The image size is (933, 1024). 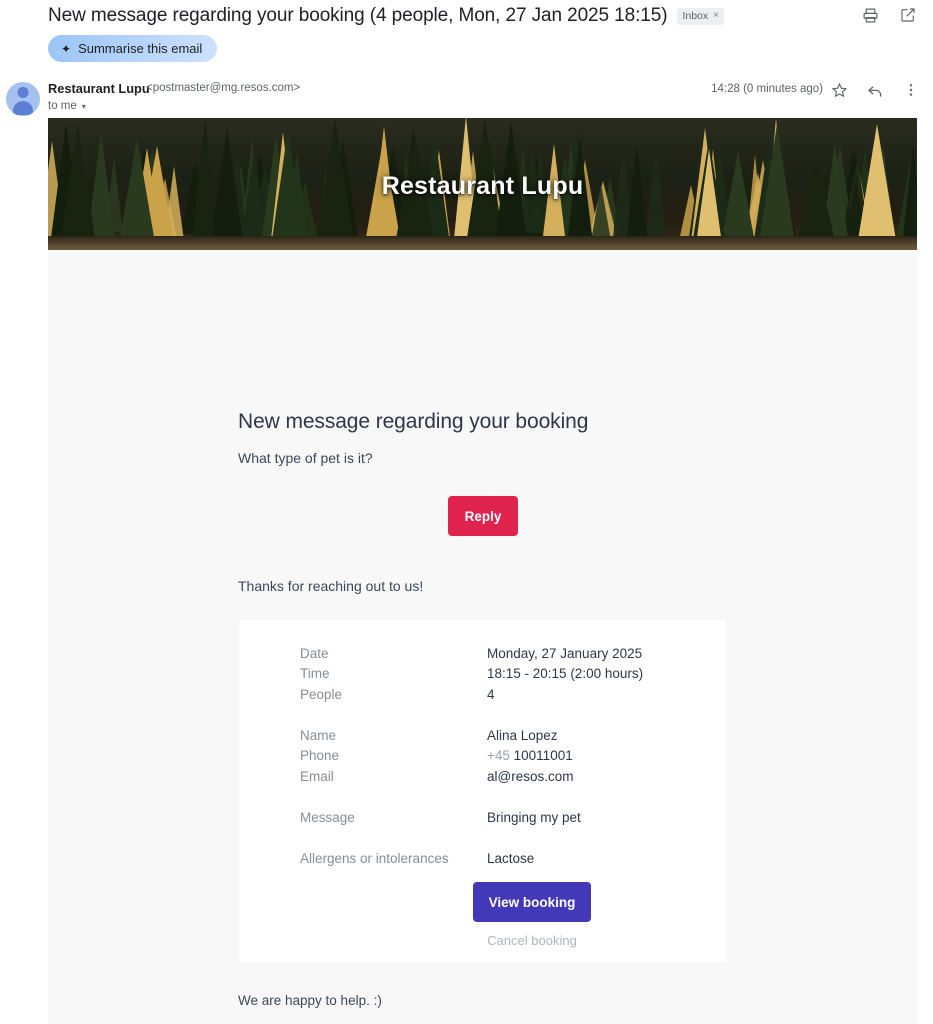 I want to click on recipient-label: to me, so click(x=62, y=106).